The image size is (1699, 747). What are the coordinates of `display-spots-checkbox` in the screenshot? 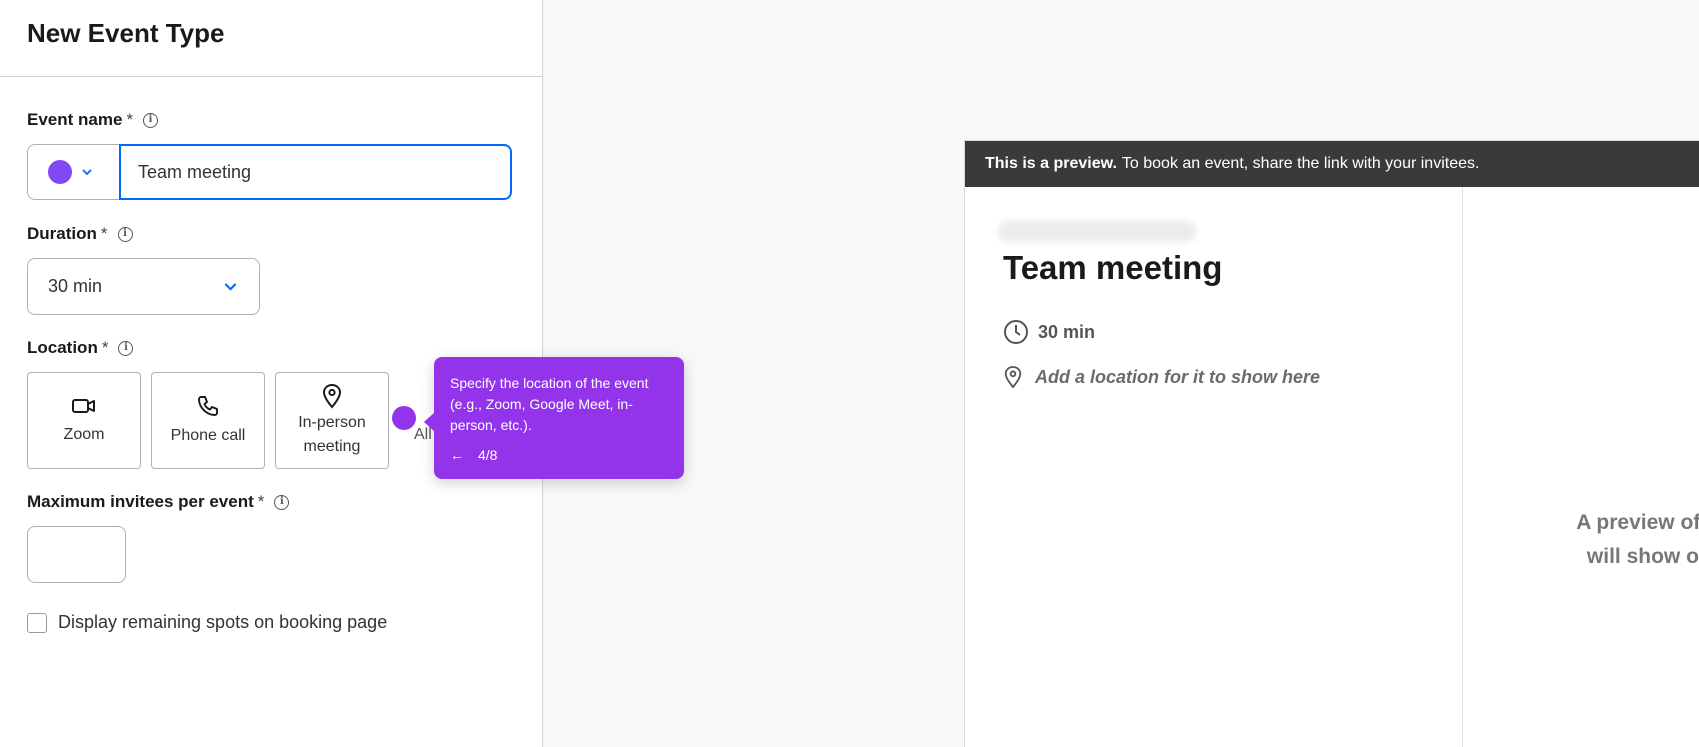 It's located at (37, 622).